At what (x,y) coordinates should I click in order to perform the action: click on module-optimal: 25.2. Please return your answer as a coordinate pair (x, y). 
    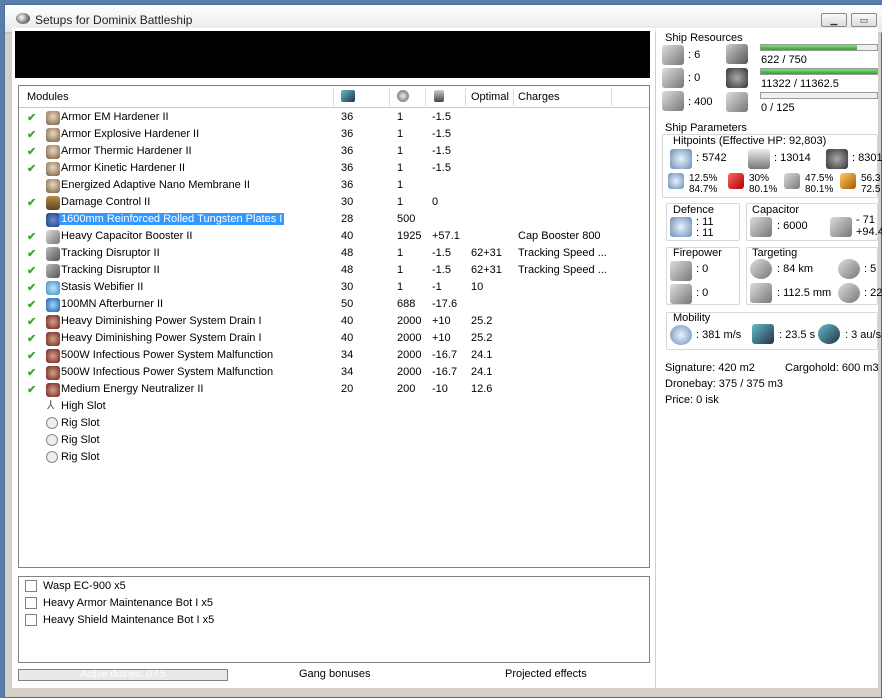
    Looking at the image, I should click on (482, 321).